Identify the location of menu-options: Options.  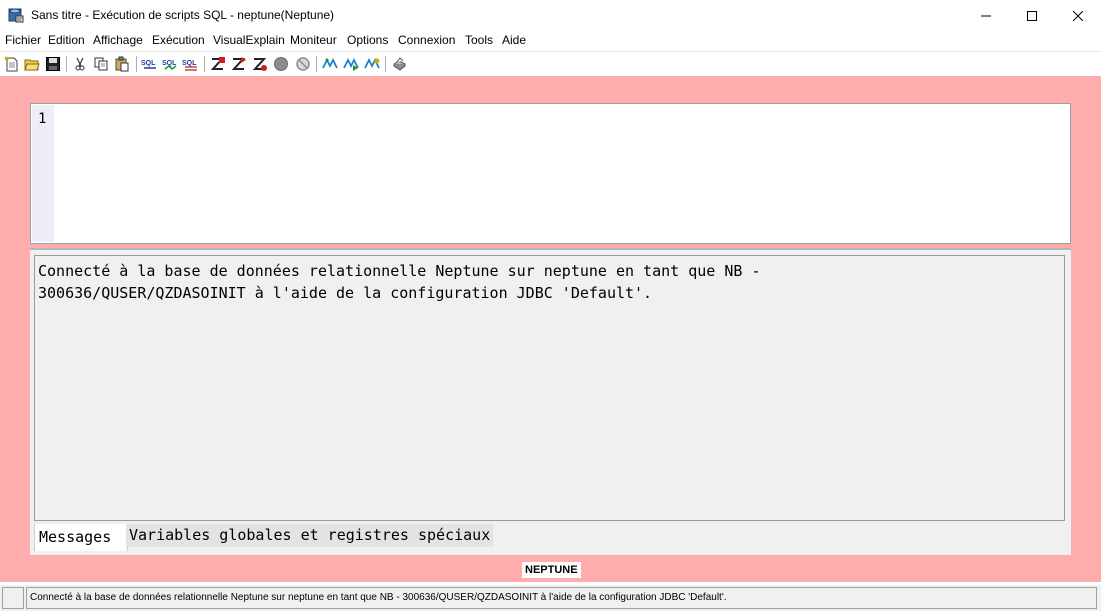
(367, 40).